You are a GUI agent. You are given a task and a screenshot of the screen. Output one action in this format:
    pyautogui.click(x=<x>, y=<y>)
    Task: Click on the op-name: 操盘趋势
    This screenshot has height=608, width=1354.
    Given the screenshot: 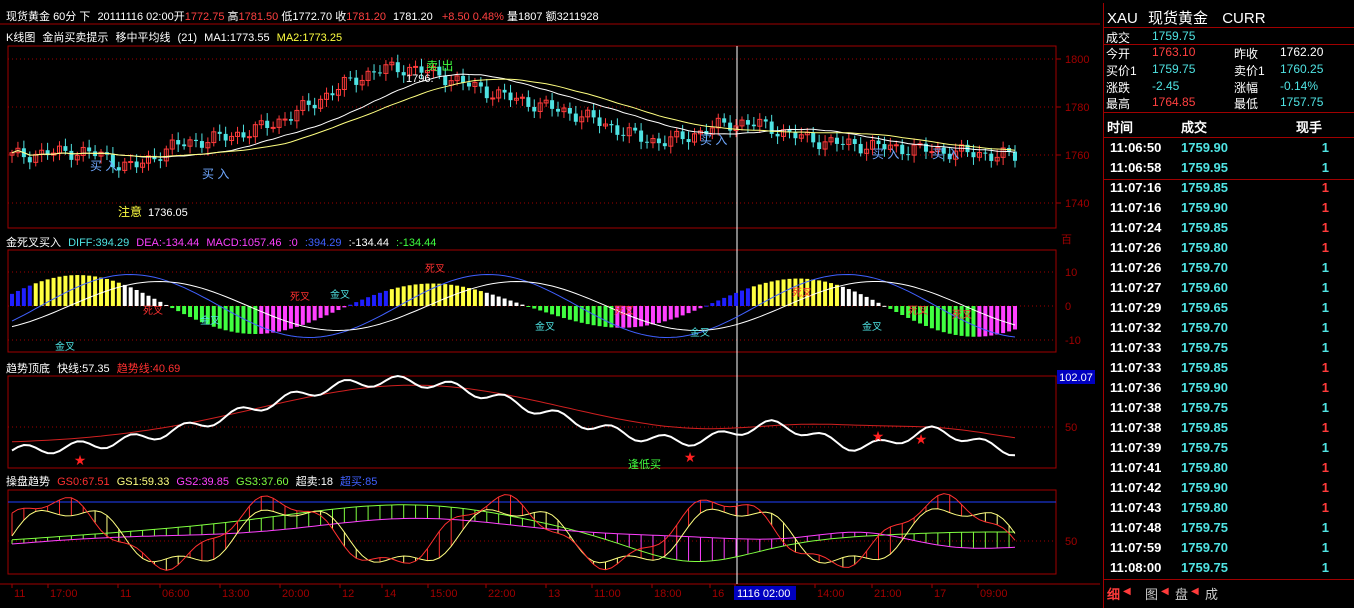 What is the action you would take?
    pyautogui.click(x=28, y=482)
    